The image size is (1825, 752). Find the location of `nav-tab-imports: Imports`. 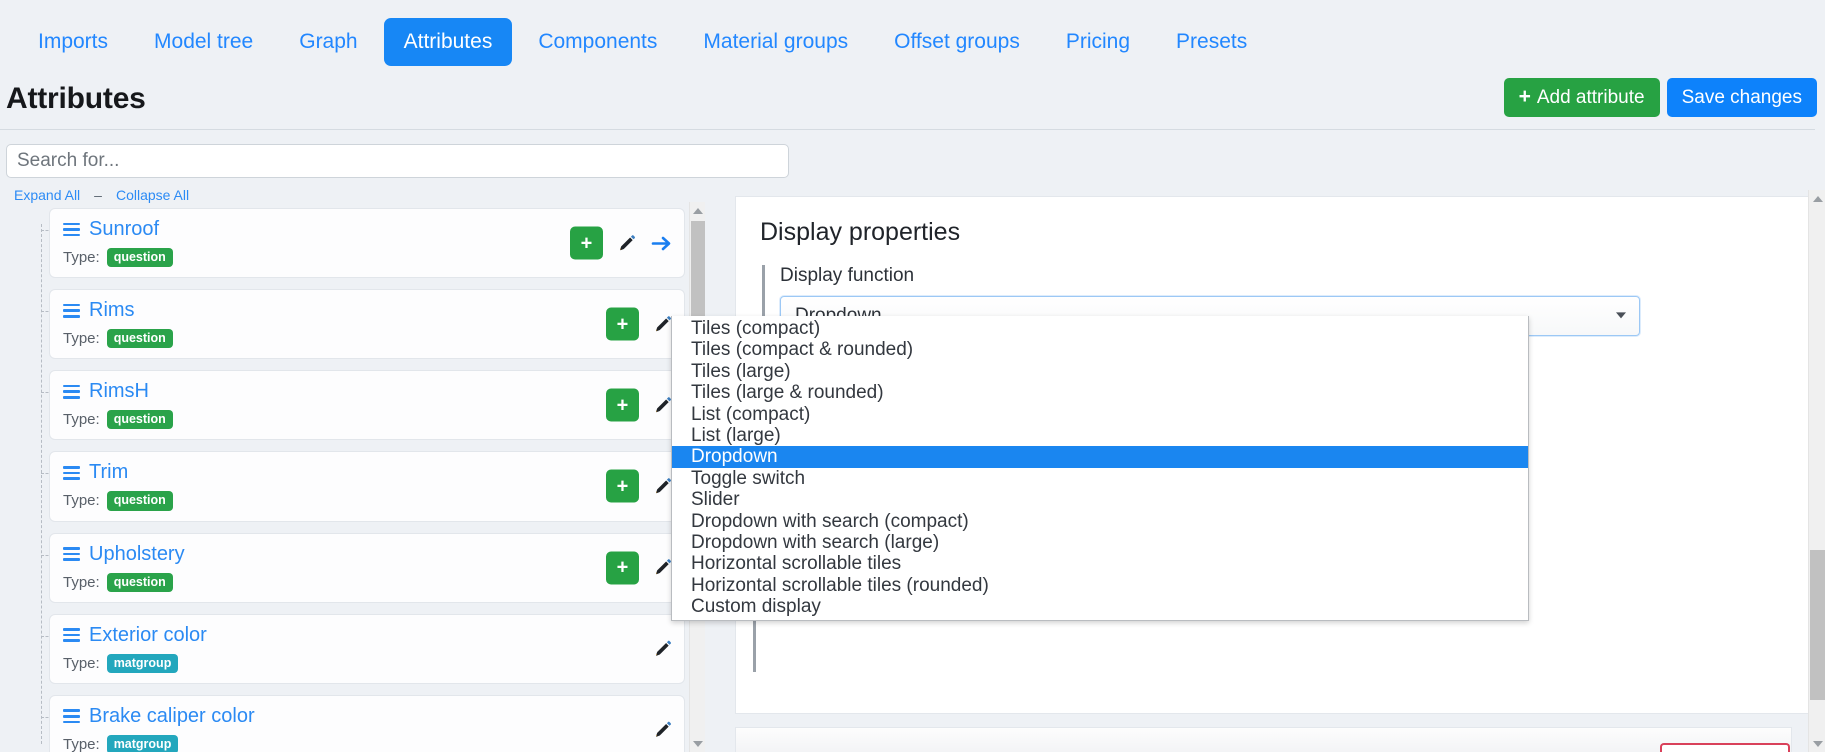

nav-tab-imports: Imports is located at coordinates (73, 41).